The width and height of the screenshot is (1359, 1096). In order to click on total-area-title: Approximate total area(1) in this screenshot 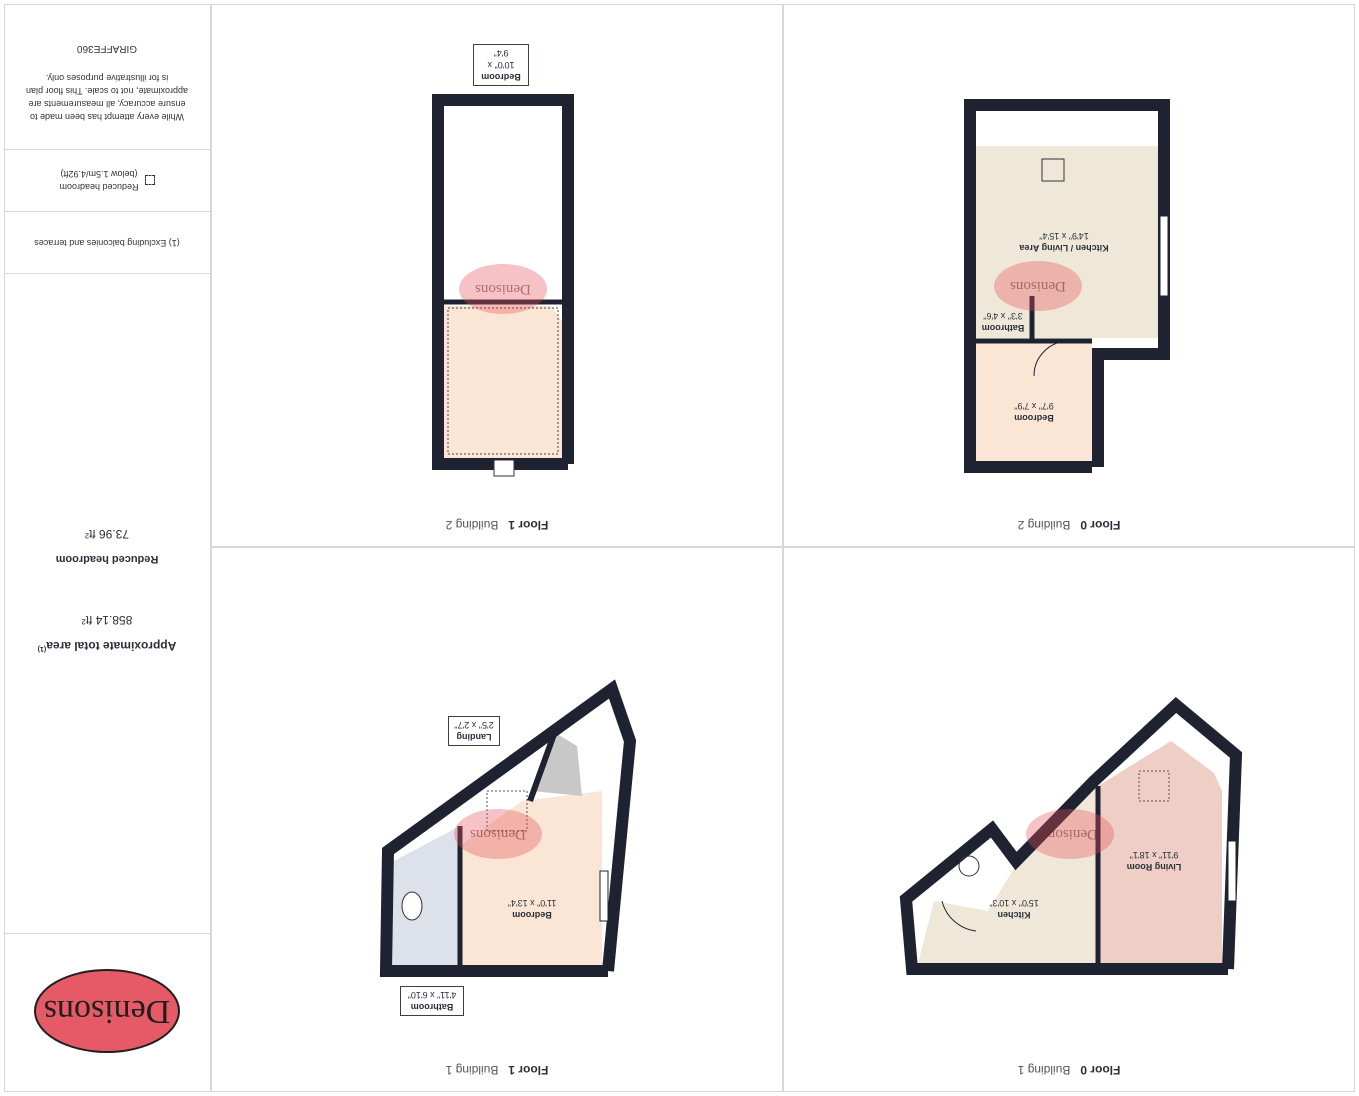, I will do `click(107, 646)`.